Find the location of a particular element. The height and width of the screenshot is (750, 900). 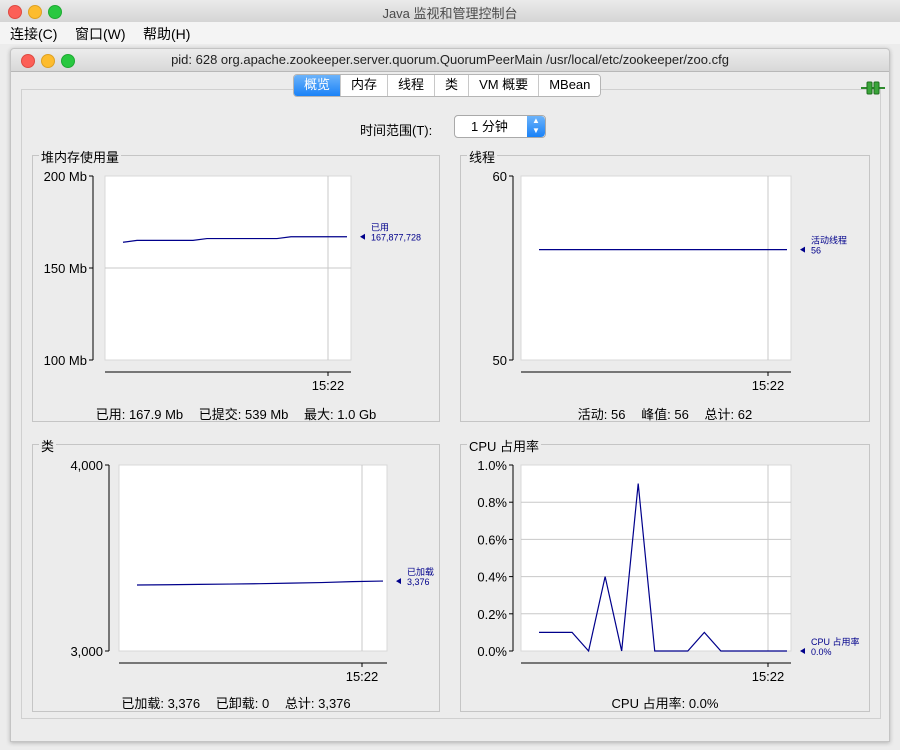

footer-cpu-value: 0.0% is located at coordinates (703, 703).